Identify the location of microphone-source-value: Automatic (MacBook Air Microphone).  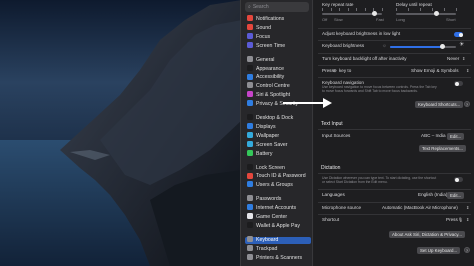
(420, 208).